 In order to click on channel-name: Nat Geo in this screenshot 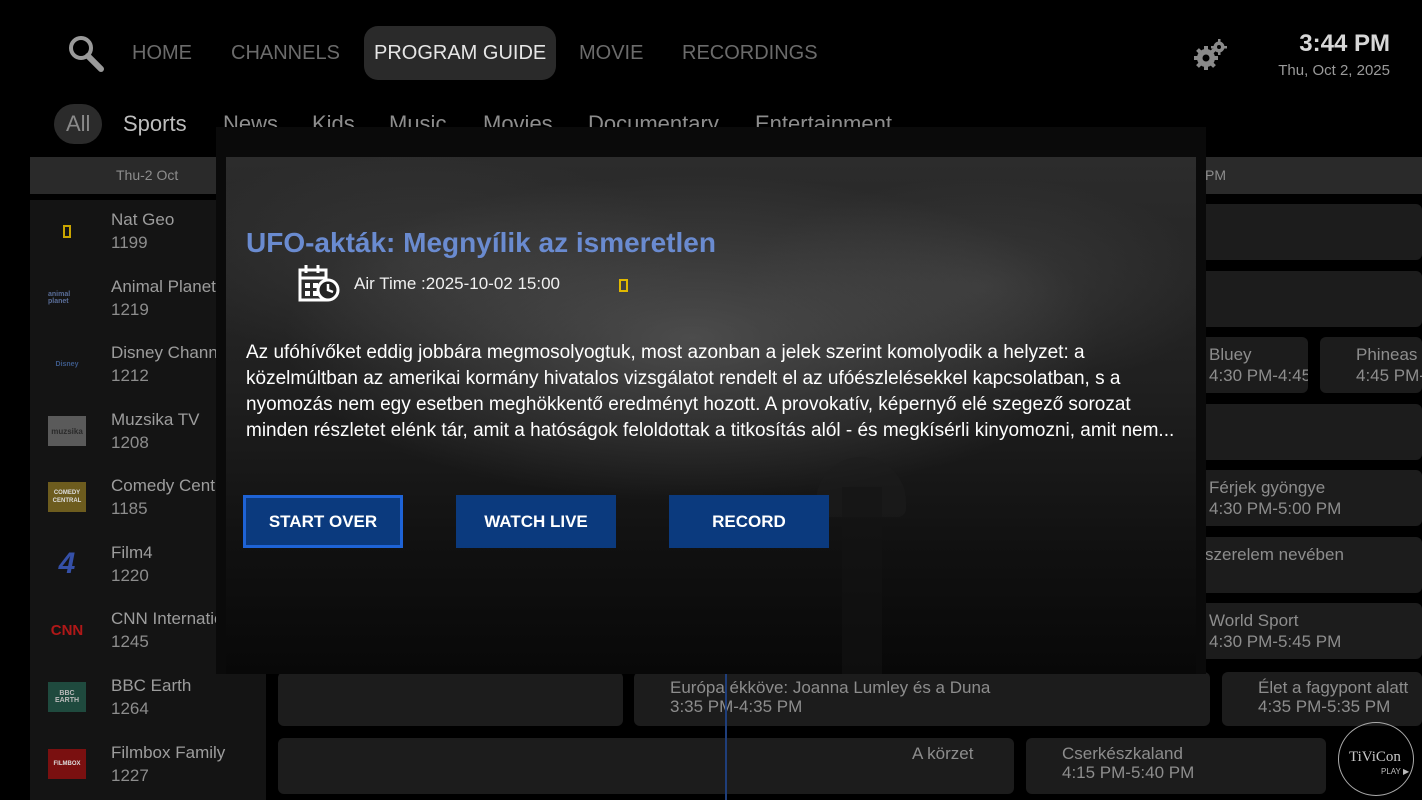, I will do `click(143, 219)`.